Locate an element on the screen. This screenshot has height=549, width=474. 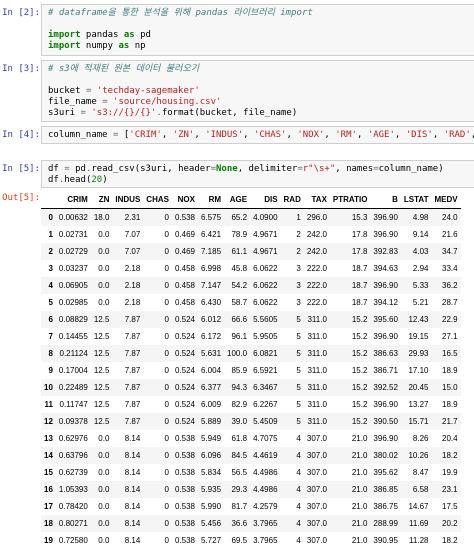
table-cell: 6.5921 is located at coordinates (265, 370).